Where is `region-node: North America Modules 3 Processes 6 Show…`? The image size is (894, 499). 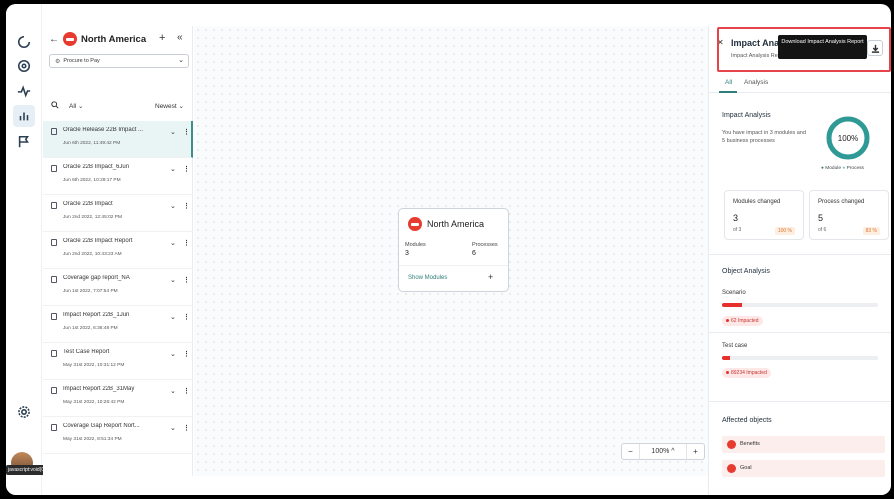
region-node: North America Modules 3 Processes 6 Show… is located at coordinates (453, 250).